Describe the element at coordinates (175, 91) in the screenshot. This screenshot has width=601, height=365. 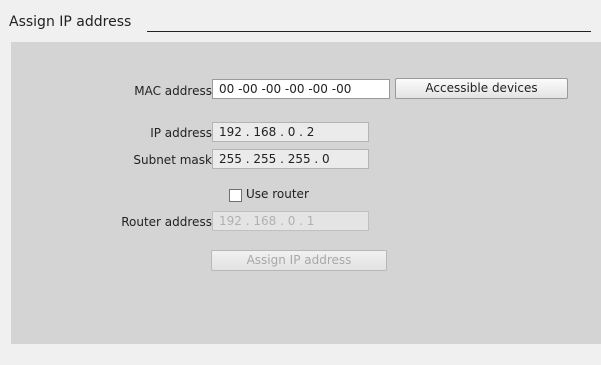
I see `mac-address-label: MAC address:` at that location.